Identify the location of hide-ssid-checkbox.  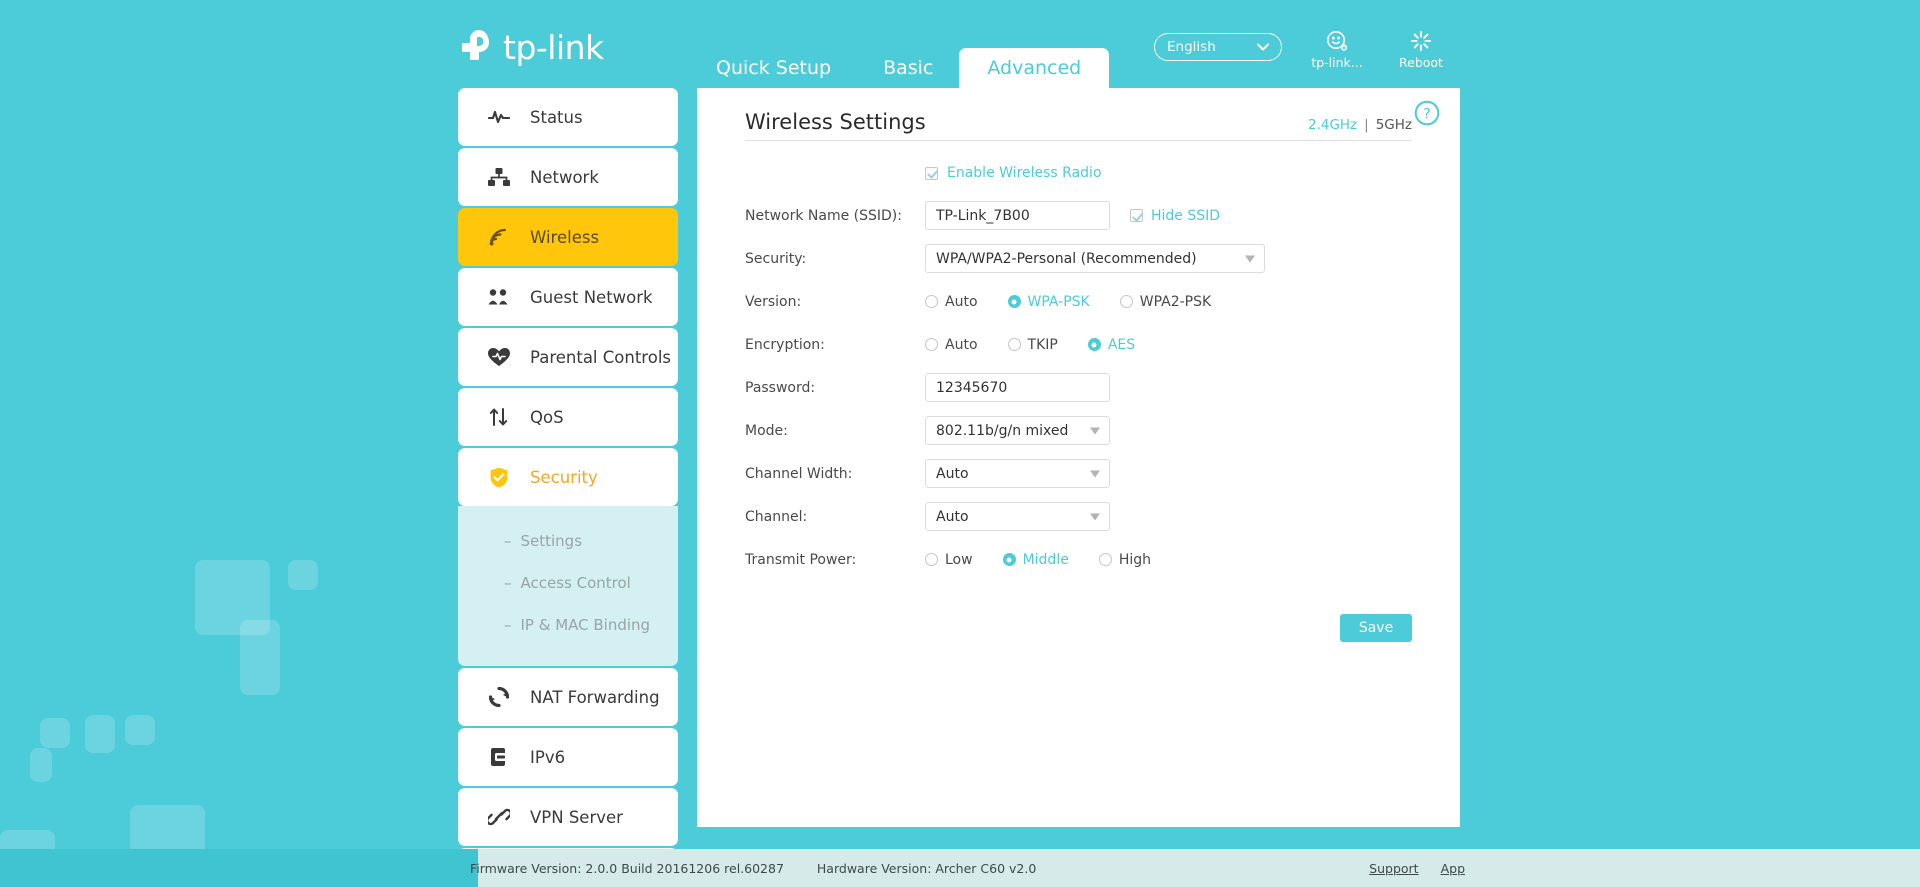
(1136, 215).